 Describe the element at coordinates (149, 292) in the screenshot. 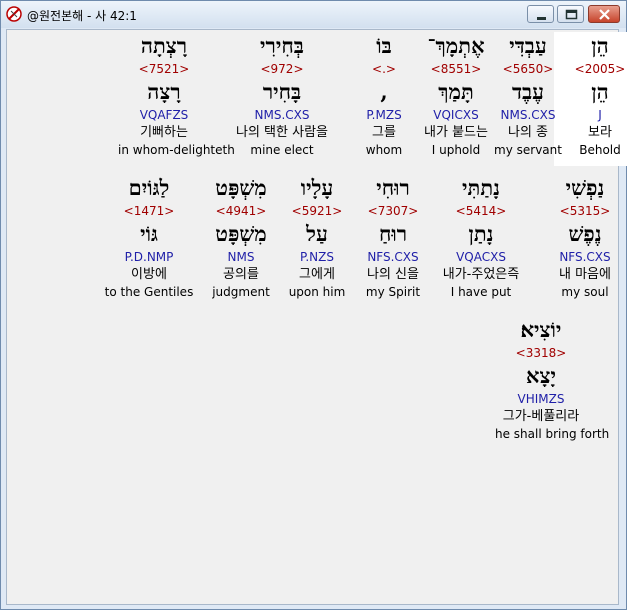

I see `english-gloss: to the Gentiles` at that location.